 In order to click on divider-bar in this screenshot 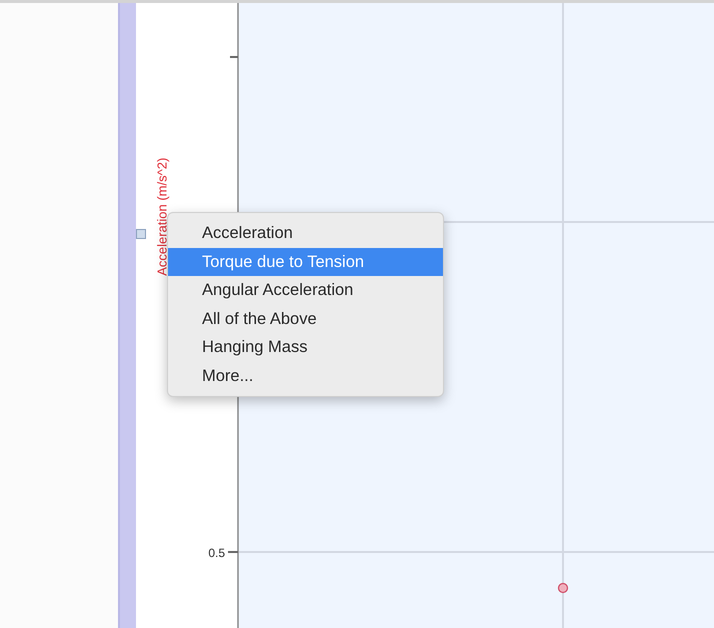, I will do `click(127, 315)`.